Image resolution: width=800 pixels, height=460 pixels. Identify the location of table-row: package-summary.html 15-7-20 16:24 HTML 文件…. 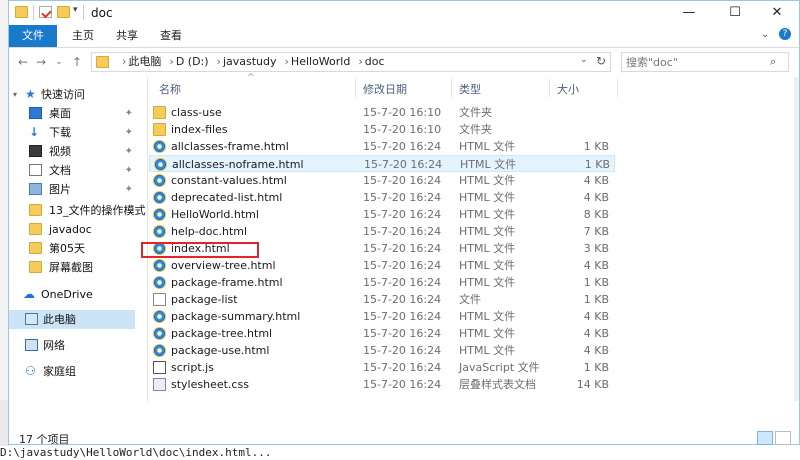
(382, 316).